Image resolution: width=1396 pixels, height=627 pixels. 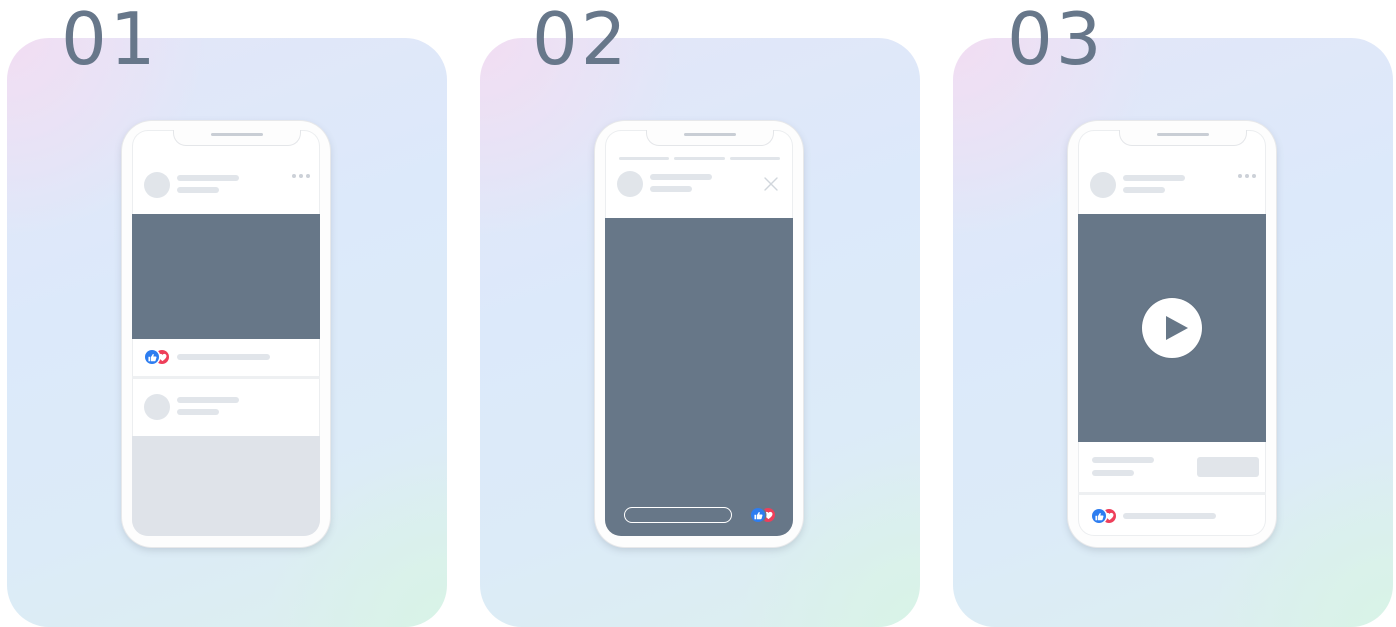 What do you see at coordinates (581, 40) in the screenshot?
I see `slide-number: 02` at bounding box center [581, 40].